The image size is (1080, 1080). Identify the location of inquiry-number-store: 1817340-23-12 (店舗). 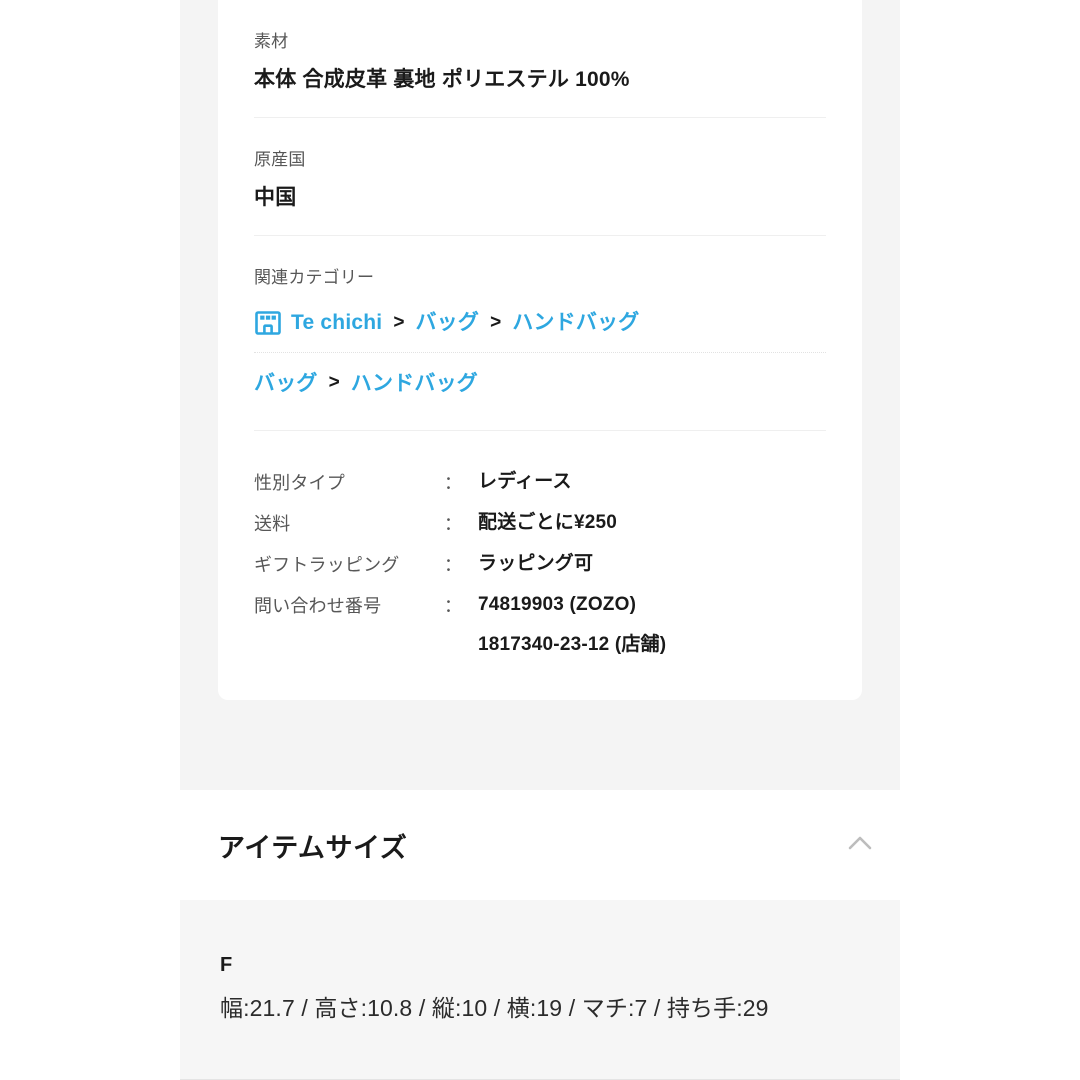
(572, 644).